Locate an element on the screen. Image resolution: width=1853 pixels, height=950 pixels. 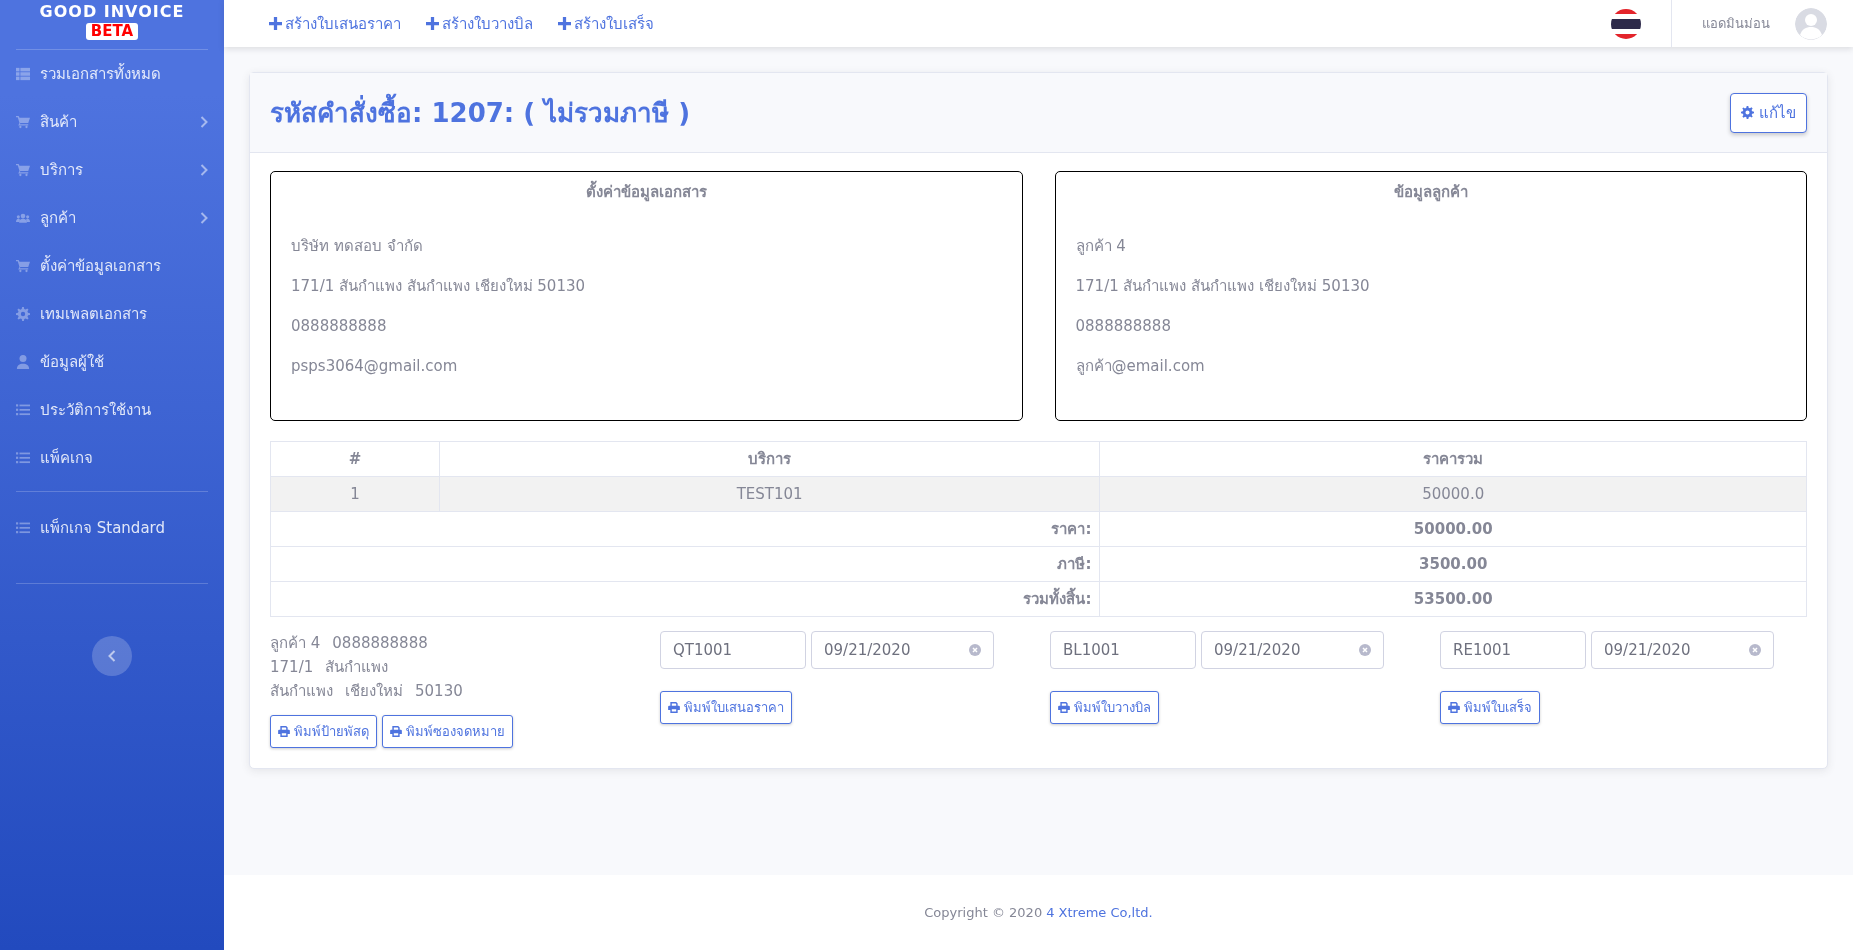
print-button: พิมพ์ใบเสร็จ is located at coordinates (1490, 707).